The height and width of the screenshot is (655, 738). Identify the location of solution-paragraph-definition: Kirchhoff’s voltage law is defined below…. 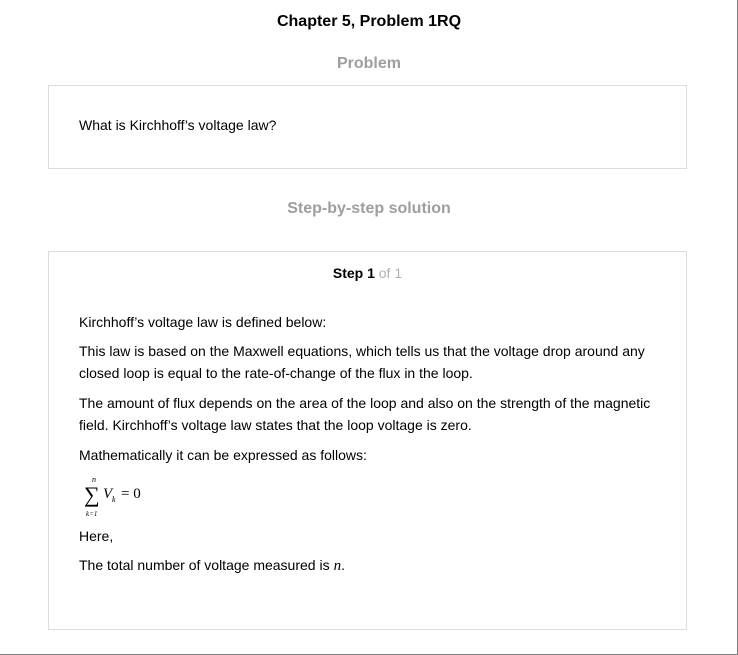
(203, 322).